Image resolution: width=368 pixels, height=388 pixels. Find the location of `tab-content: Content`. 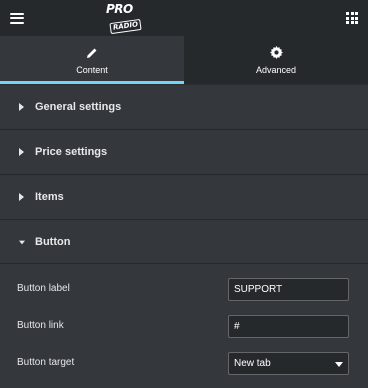

tab-content: Content is located at coordinates (92, 60).